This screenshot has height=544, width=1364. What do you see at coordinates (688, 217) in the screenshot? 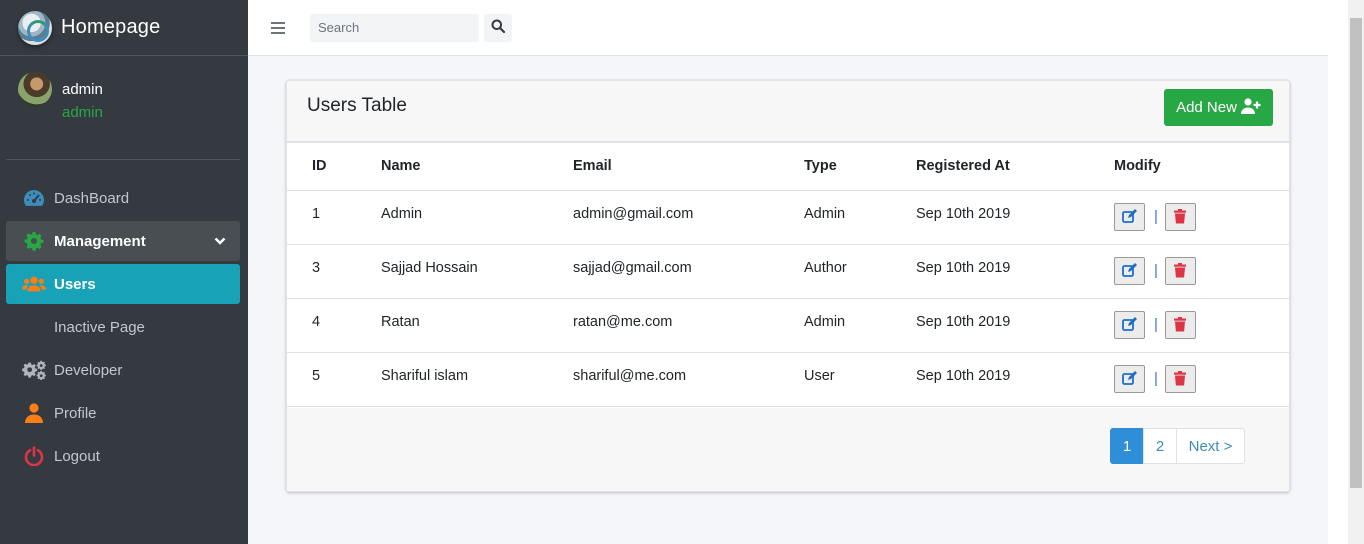
I see `cell-email: admin@gmail.com` at bounding box center [688, 217].